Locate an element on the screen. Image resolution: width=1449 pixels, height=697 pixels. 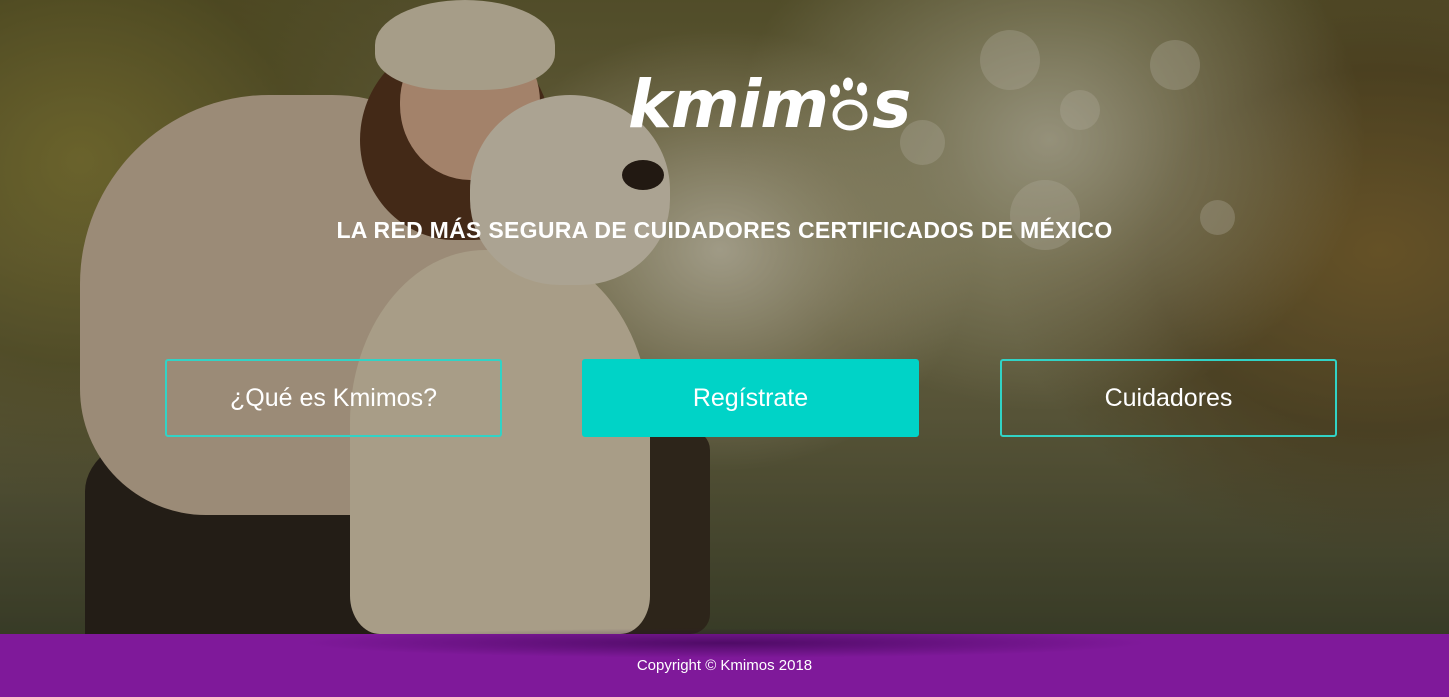
about-kmimos-button: ¿Qué es Kmimos? is located at coordinates (333, 398).